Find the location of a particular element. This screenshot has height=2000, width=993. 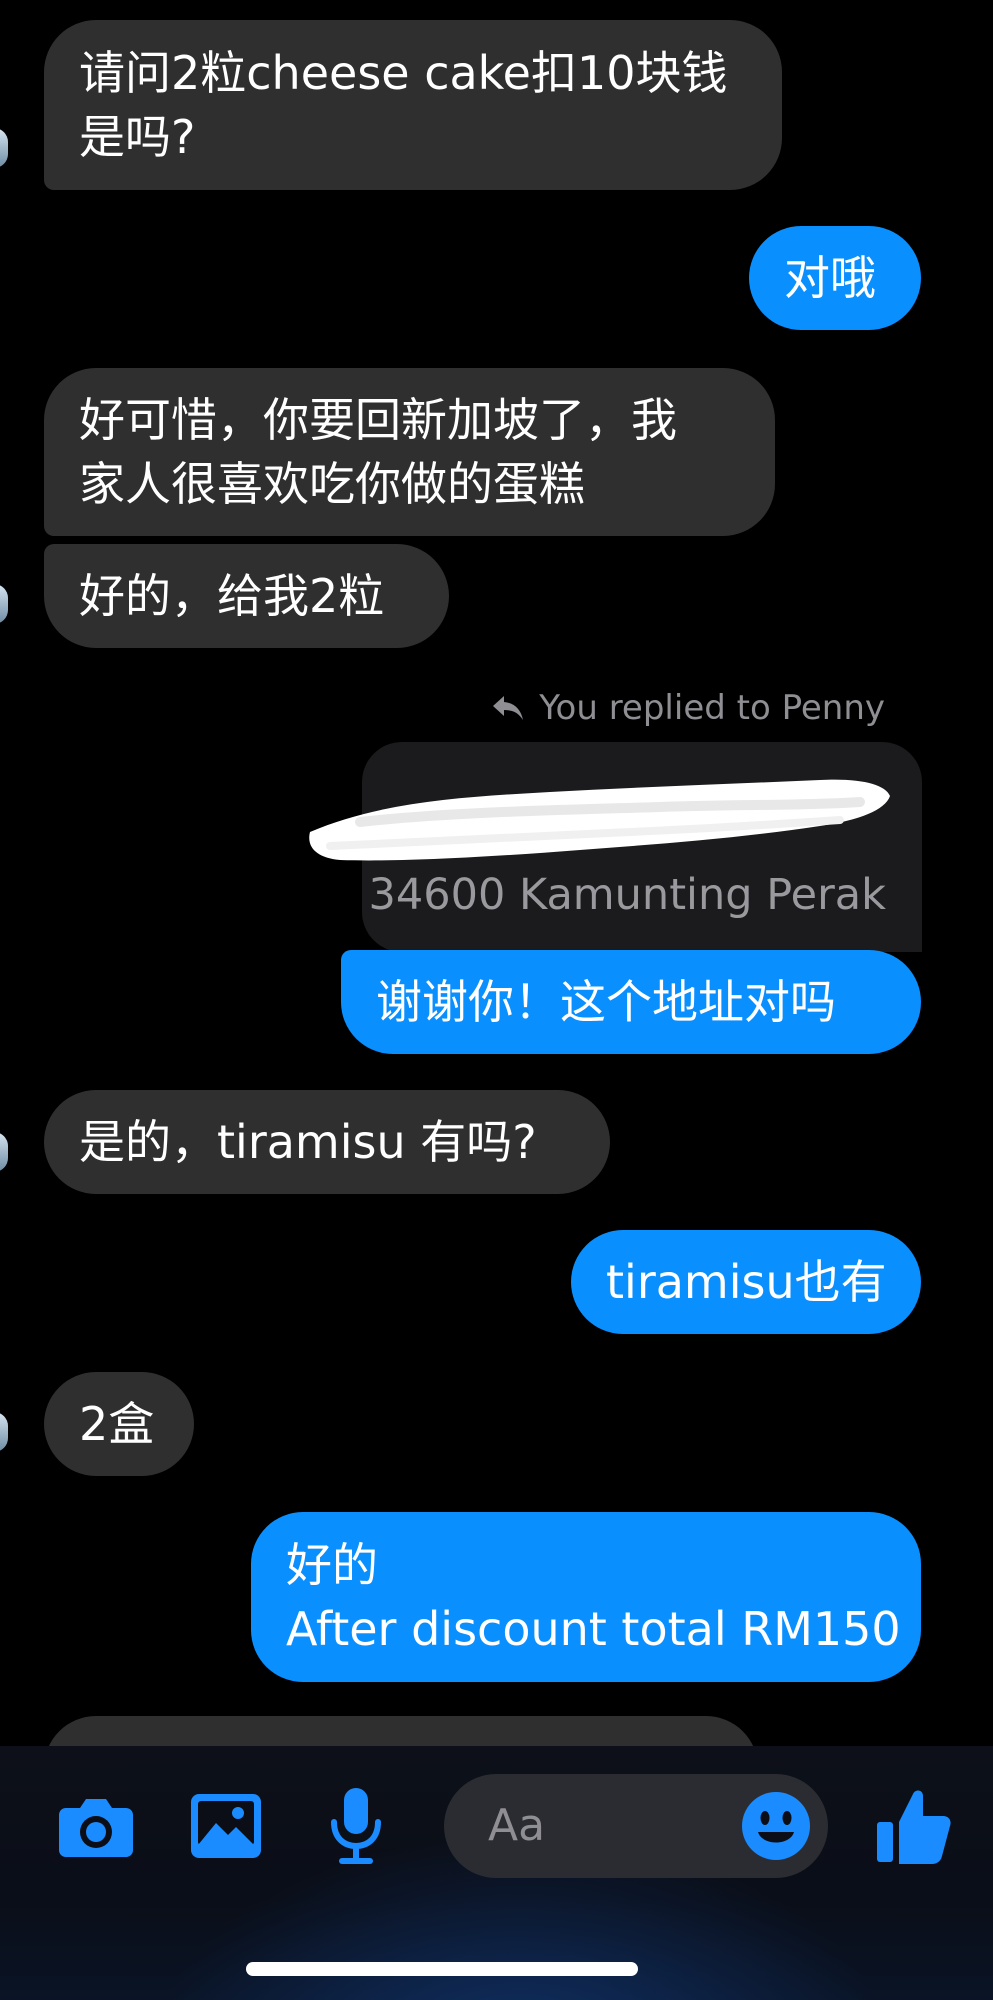

incoming-message-bubble: 请问2粒cheese cake扣10块钱 是吗? is located at coordinates (413, 105).